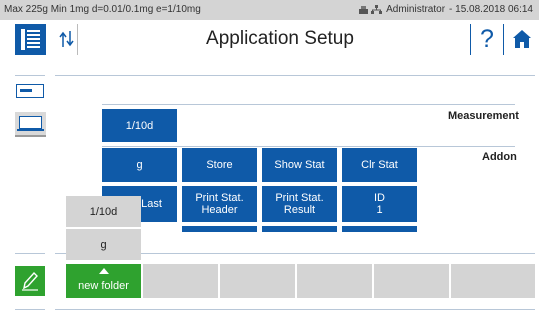  I want to click on move-button, so click(67, 39).